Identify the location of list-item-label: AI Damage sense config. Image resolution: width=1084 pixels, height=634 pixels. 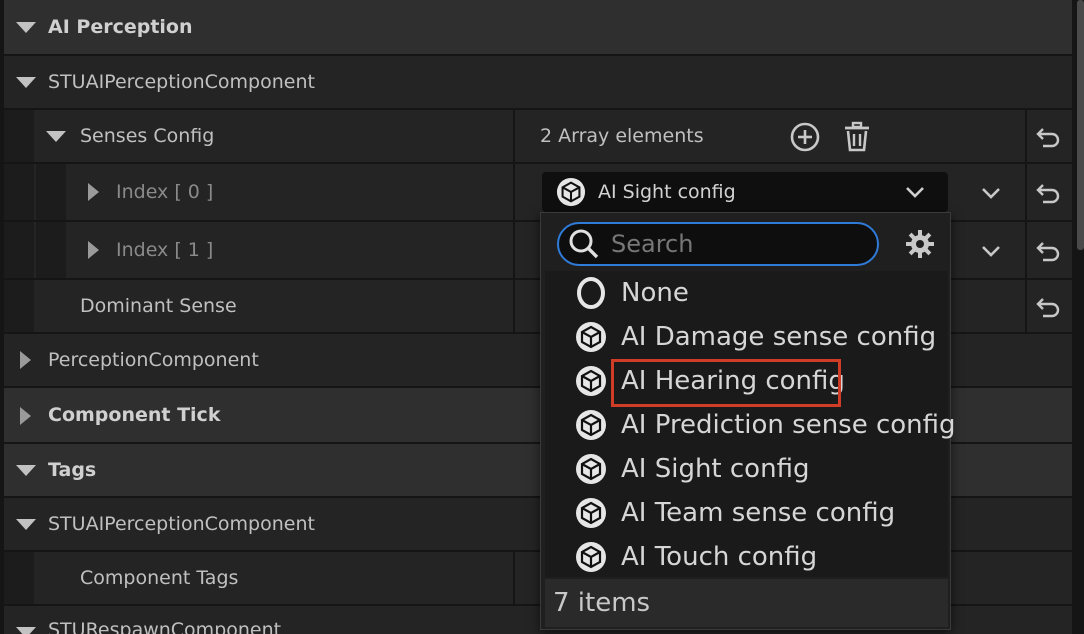
(779, 337).